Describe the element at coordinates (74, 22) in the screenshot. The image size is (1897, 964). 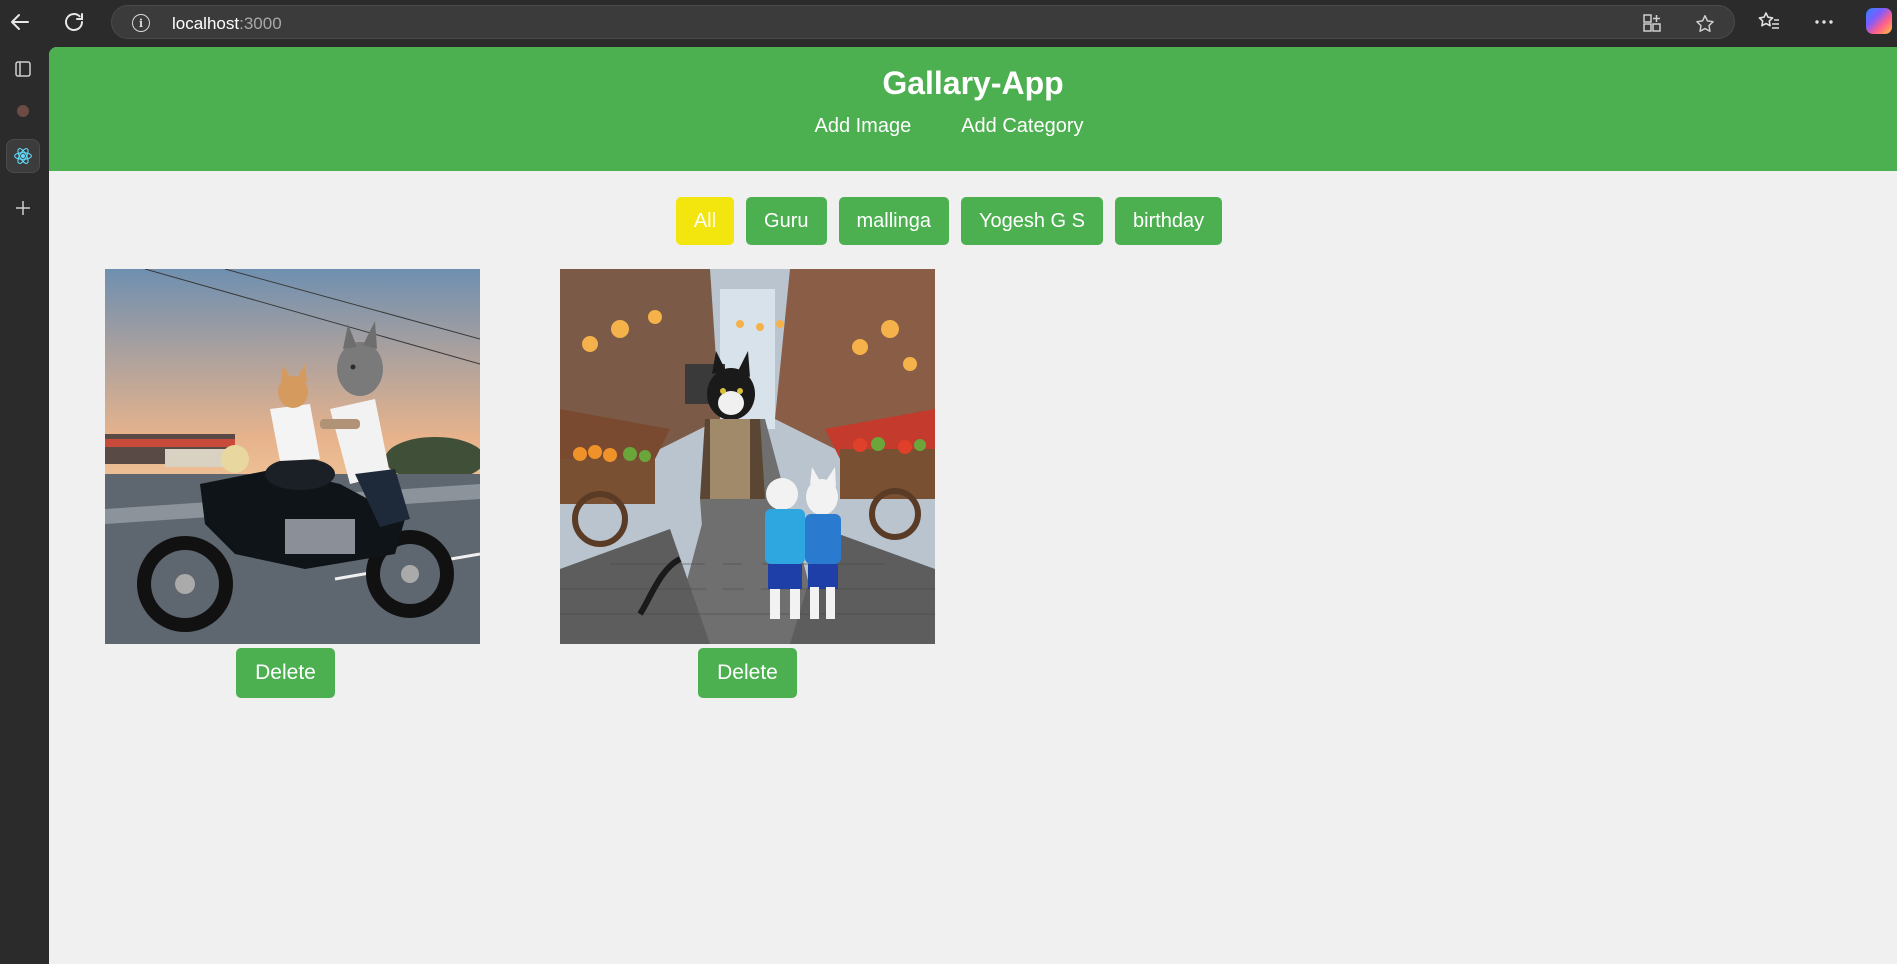
I see `refresh-icon` at that location.